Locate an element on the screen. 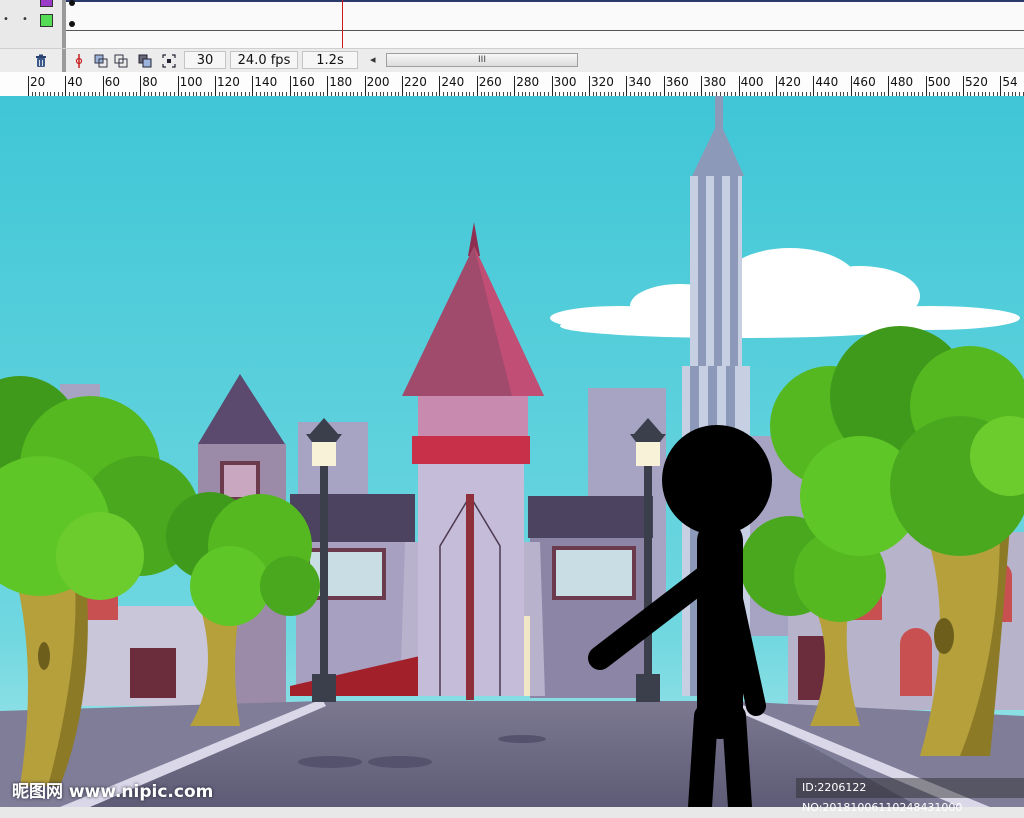 The image size is (1024, 818). ruler-label: 100 is located at coordinates (191, 82).